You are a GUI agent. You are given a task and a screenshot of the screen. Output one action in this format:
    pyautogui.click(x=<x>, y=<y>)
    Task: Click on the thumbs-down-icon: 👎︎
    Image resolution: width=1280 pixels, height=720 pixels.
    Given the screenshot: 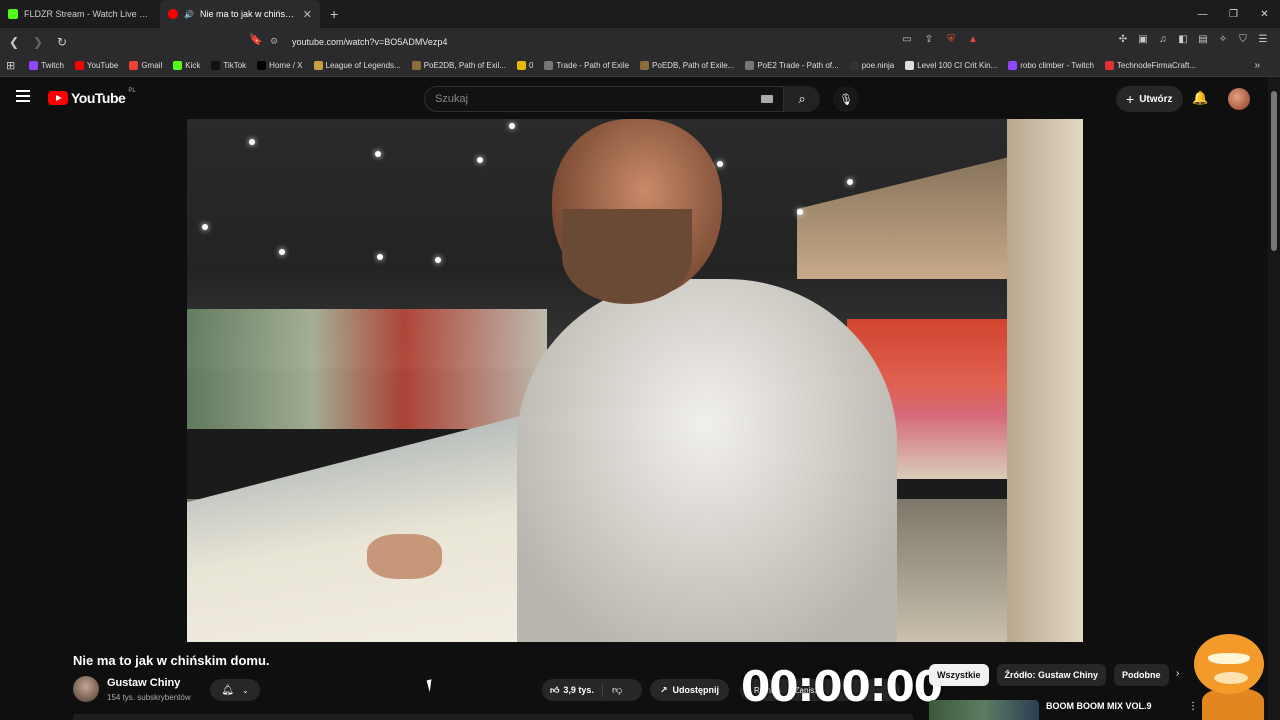 What is the action you would take?
    pyautogui.click(x=617, y=690)
    